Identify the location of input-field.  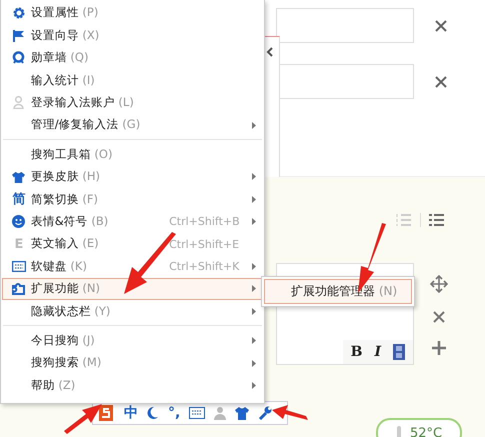
(345, 25).